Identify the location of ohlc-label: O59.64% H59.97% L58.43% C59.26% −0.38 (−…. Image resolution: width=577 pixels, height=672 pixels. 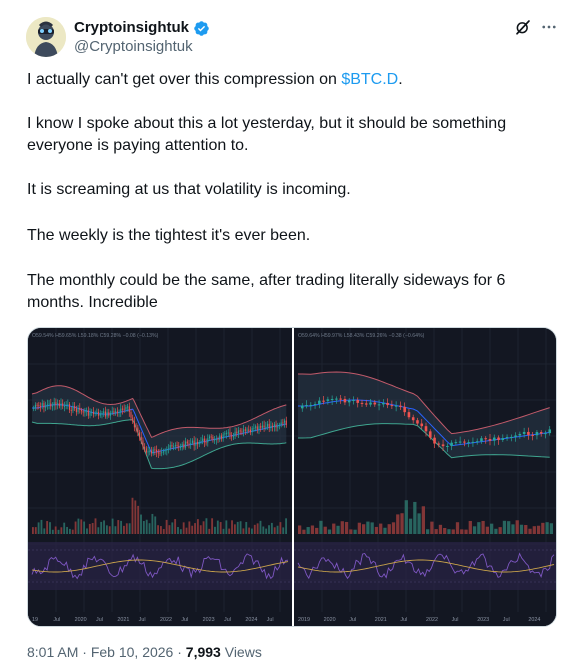
(361, 336).